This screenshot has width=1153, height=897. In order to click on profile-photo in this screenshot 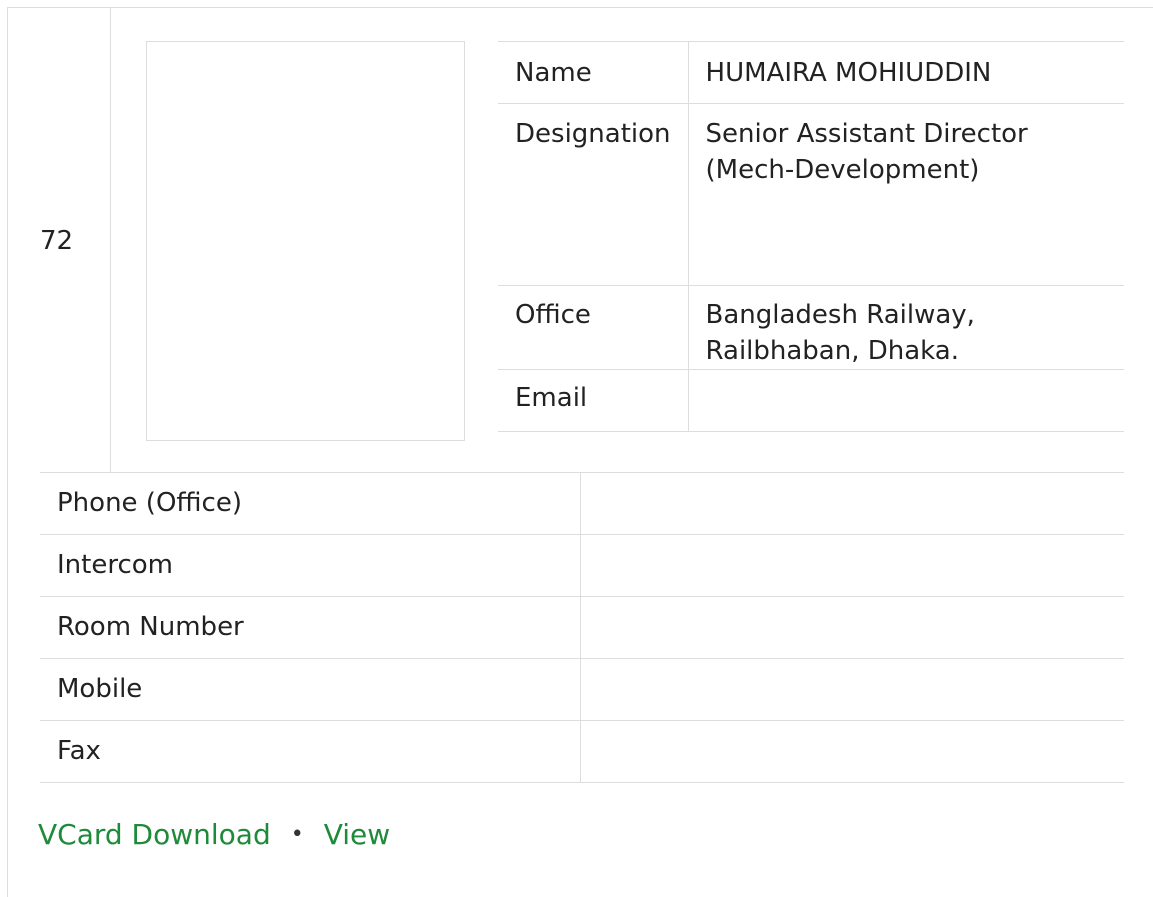, I will do `click(305, 241)`.